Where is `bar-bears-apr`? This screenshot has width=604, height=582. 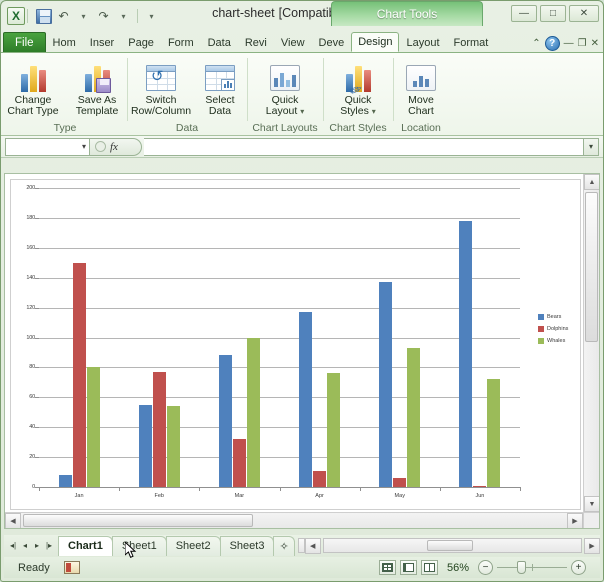
bar-bears-apr is located at coordinates (306, 399).